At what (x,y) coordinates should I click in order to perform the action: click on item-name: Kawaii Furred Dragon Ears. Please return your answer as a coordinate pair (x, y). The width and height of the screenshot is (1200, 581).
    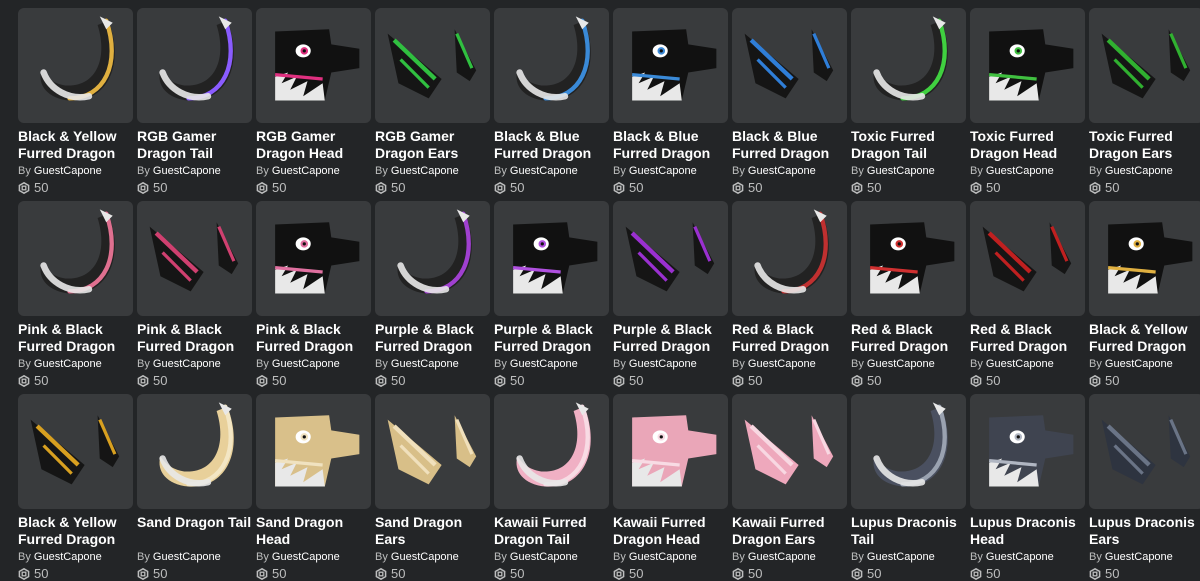
    Looking at the image, I should click on (789, 531).